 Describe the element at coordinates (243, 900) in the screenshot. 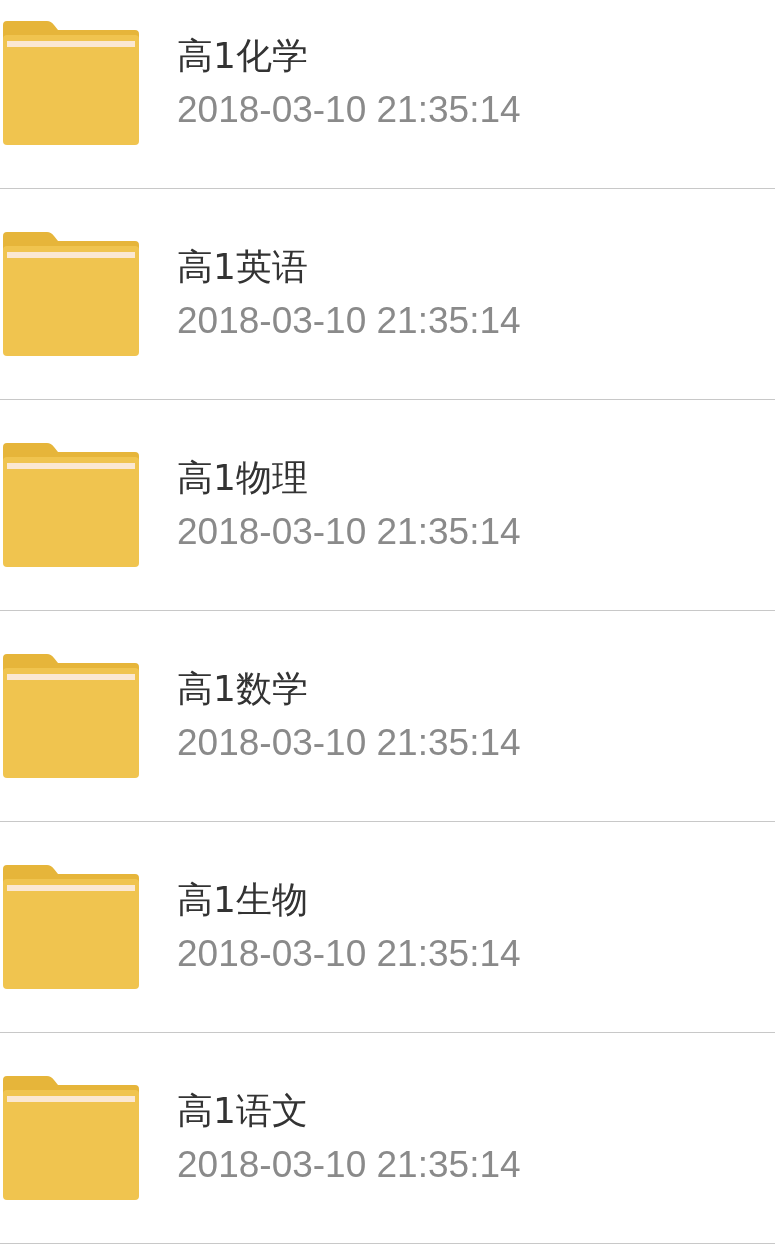

I see `folder-name: 高1生物` at that location.